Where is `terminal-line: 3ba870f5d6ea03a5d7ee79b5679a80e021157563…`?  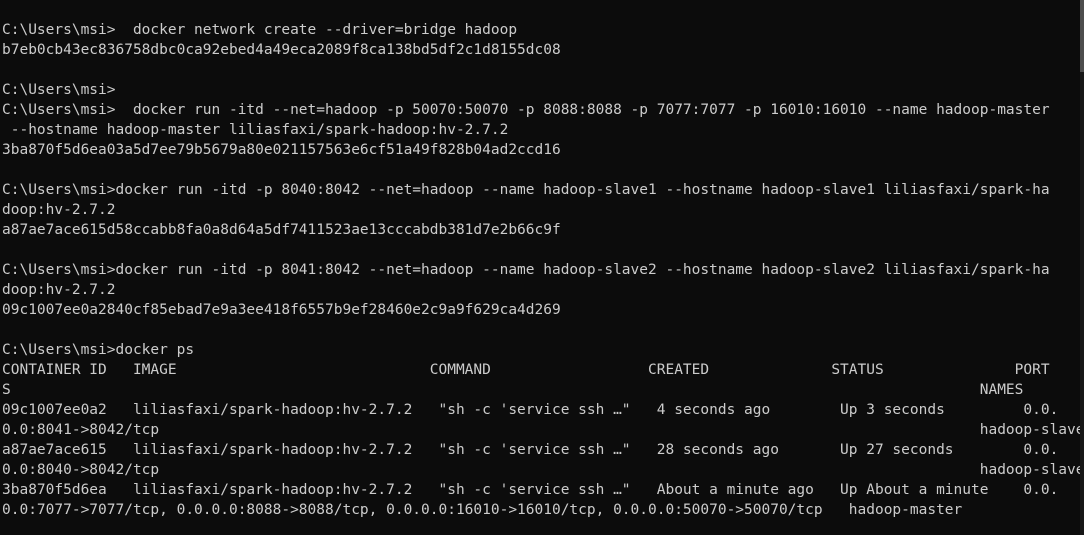
terminal-line: 3ba870f5d6ea03a5d7ee79b5679a80e021157563… is located at coordinates (281, 150).